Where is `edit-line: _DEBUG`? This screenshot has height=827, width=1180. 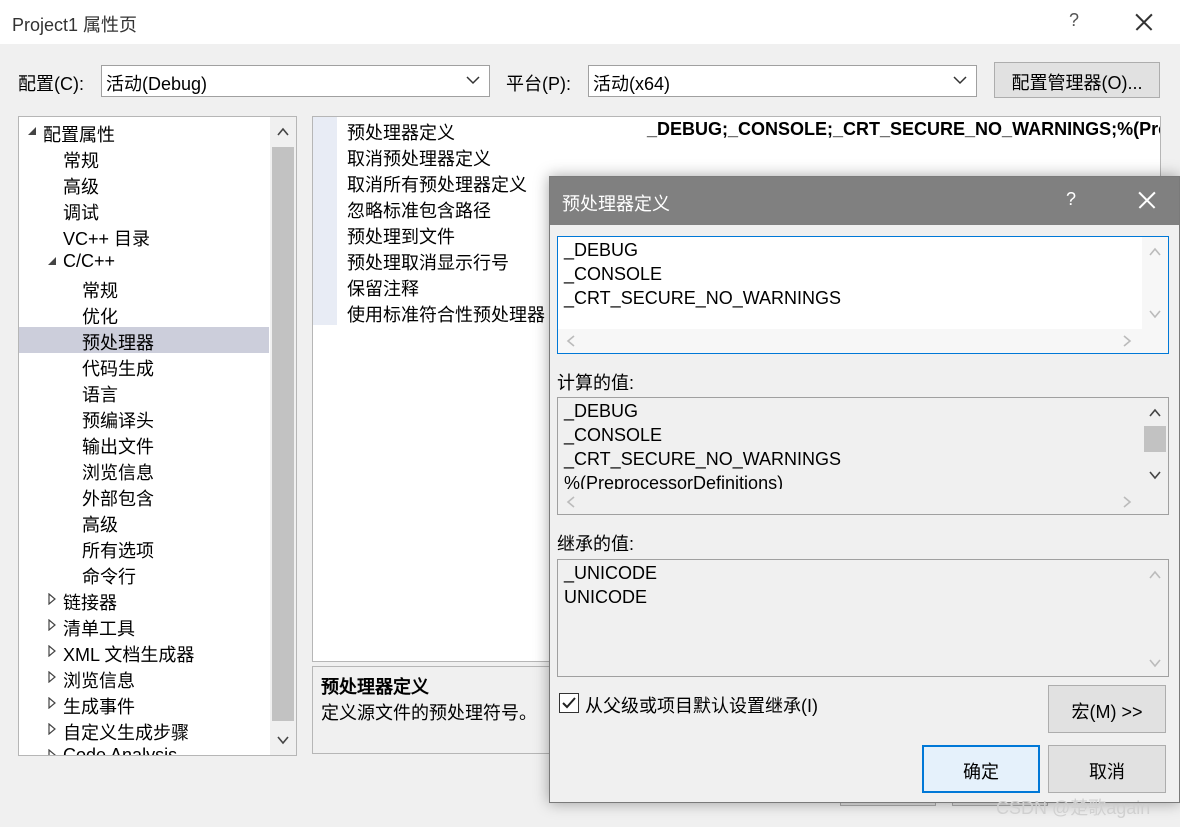
edit-line: _DEBUG is located at coordinates (601, 250).